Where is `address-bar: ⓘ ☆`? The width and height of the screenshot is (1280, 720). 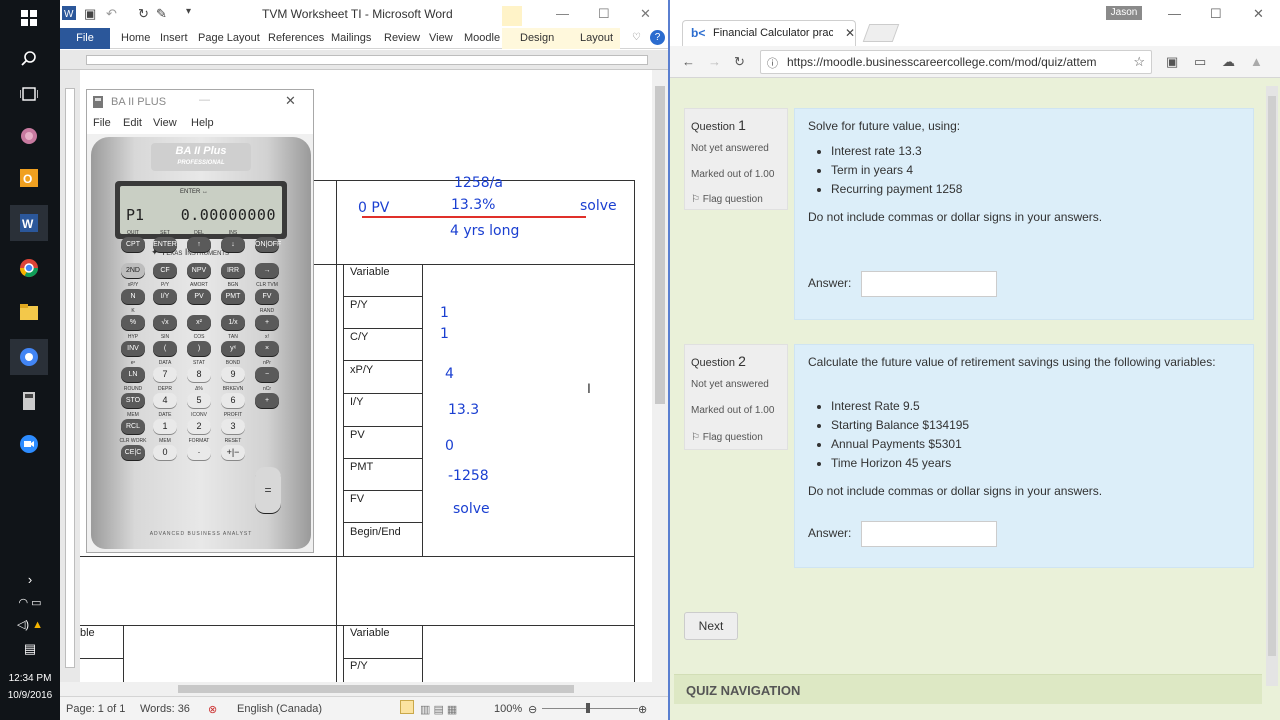
address-bar: ⓘ ☆ is located at coordinates (956, 62).